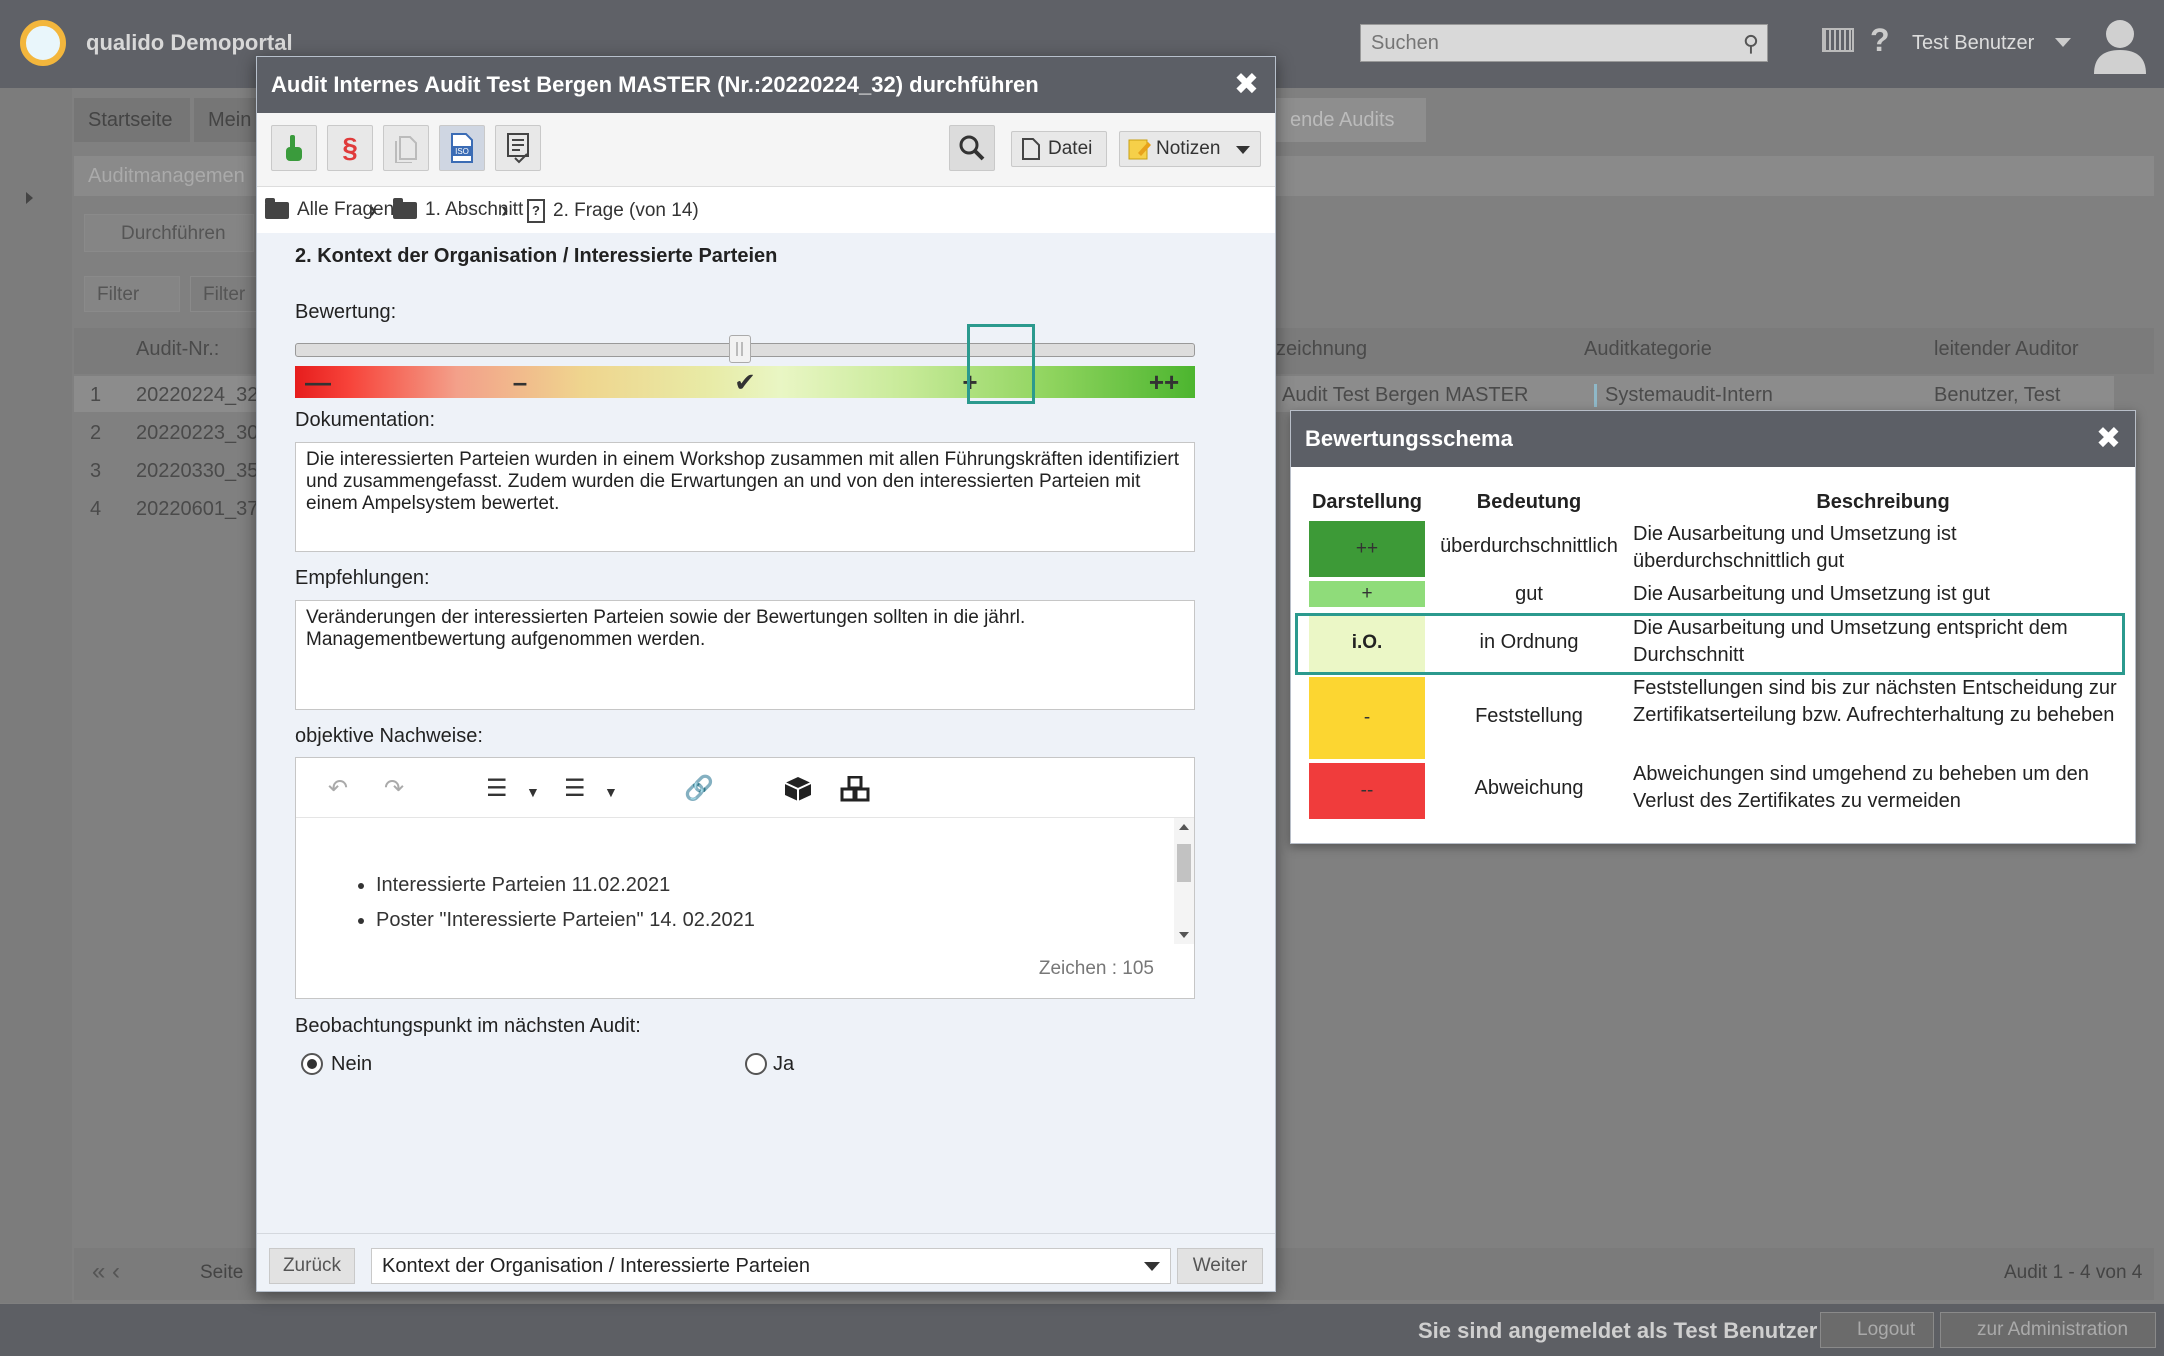 This screenshot has width=2164, height=1356. I want to click on pagination-count: Audit 1 - 4 von 4, so click(2073, 1272).